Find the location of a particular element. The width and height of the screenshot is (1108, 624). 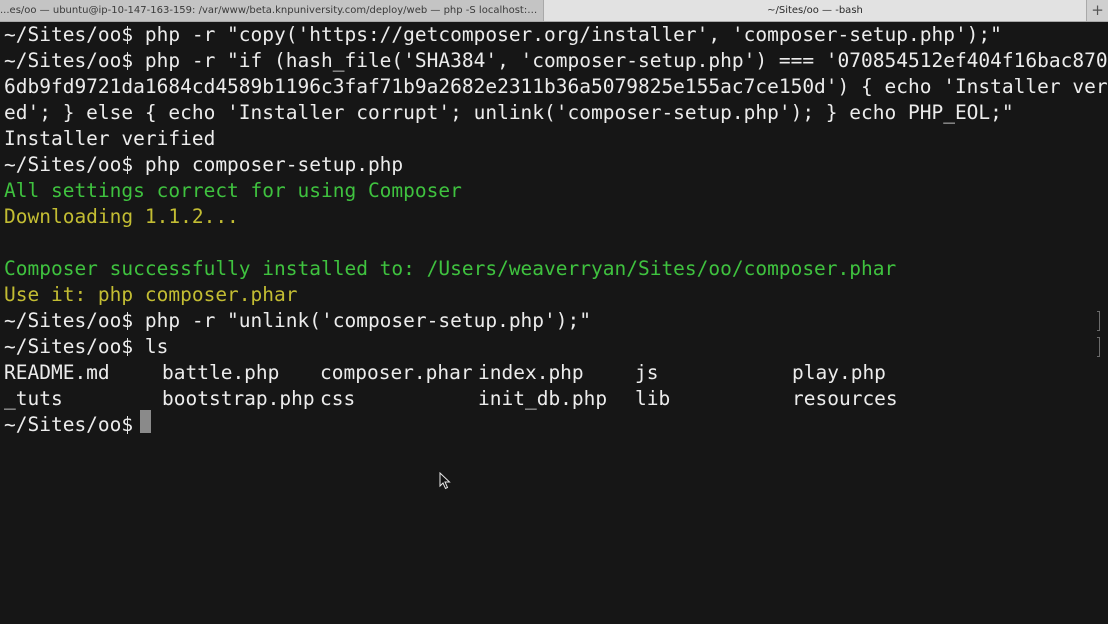

terminal-line: Use it: php composer.phar is located at coordinates (151, 294).